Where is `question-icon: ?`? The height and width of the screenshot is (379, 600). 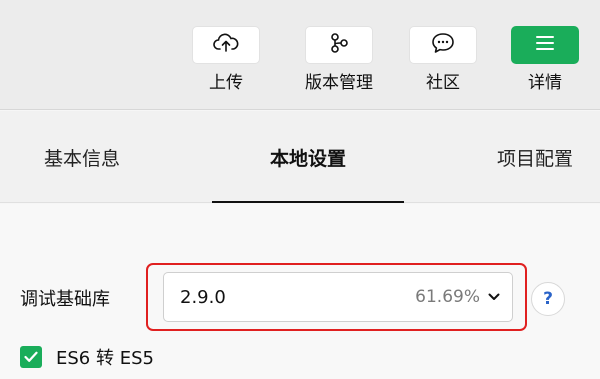
question-icon: ? is located at coordinates (548, 299).